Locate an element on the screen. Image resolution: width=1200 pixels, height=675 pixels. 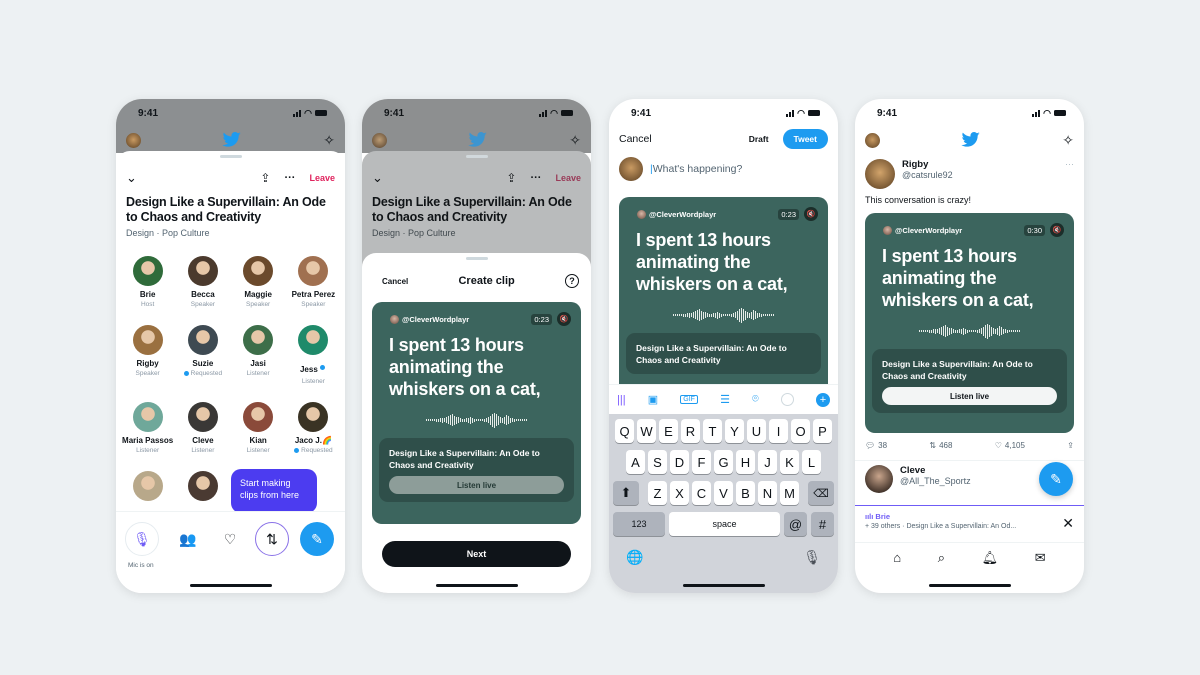
dictation-mic-icon: 🎙 is located at coordinates (812, 557).